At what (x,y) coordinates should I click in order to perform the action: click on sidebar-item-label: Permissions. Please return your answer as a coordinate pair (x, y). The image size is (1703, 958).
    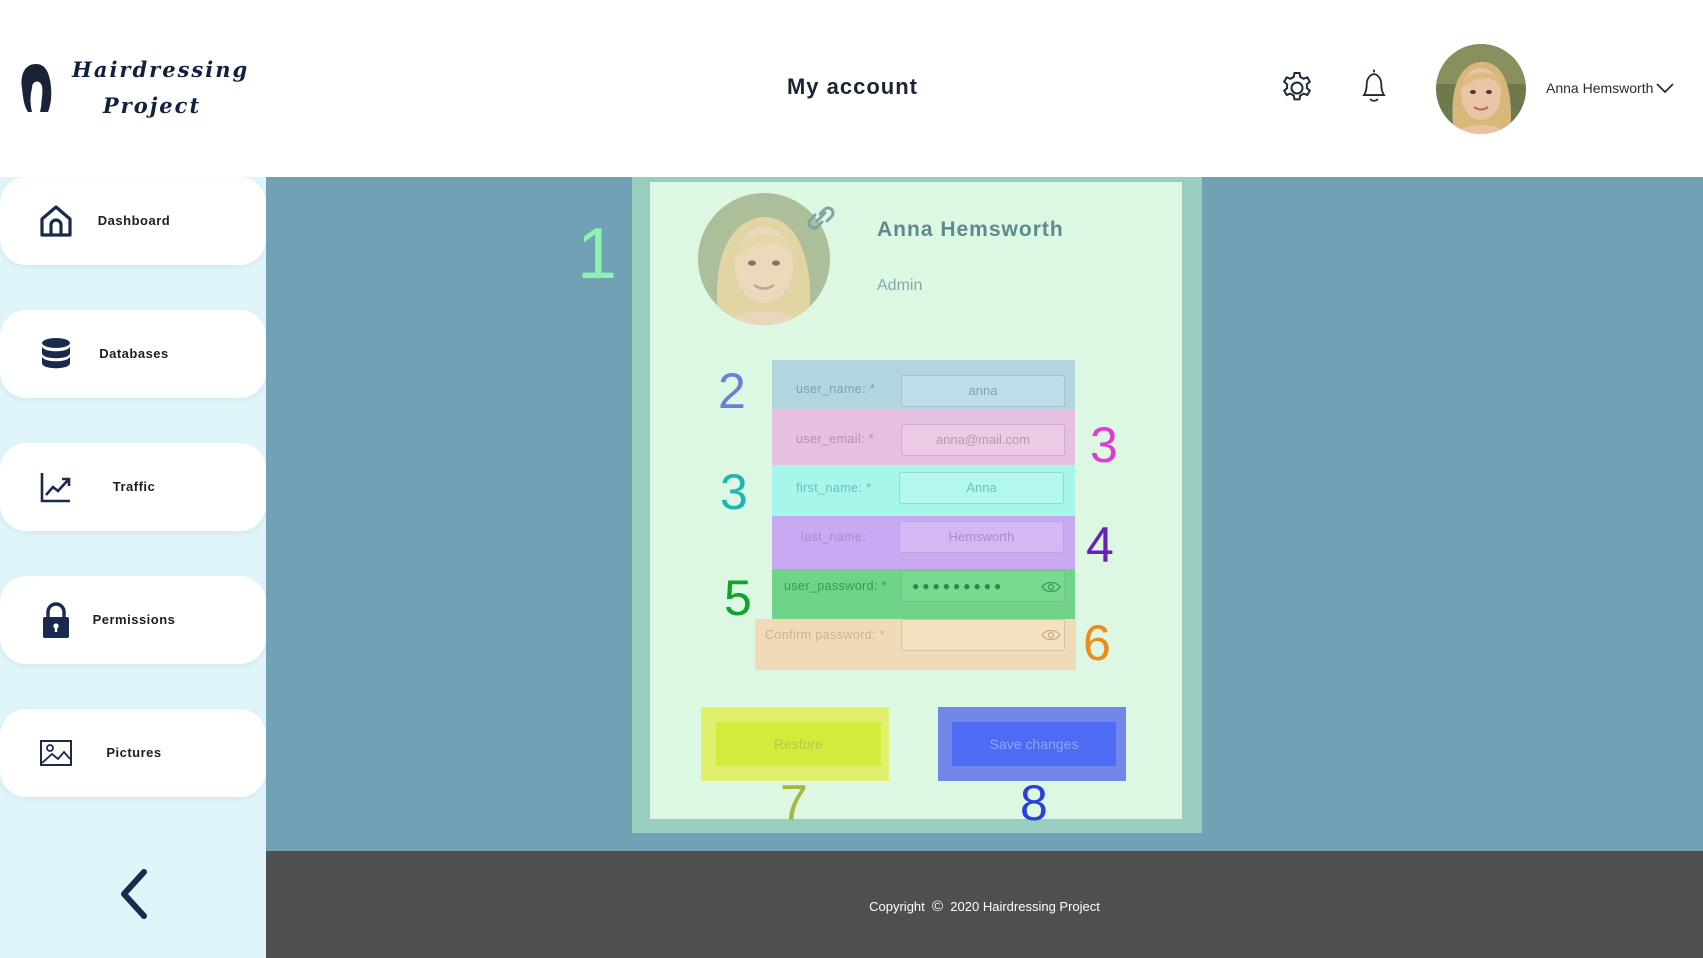
    Looking at the image, I should click on (134, 619).